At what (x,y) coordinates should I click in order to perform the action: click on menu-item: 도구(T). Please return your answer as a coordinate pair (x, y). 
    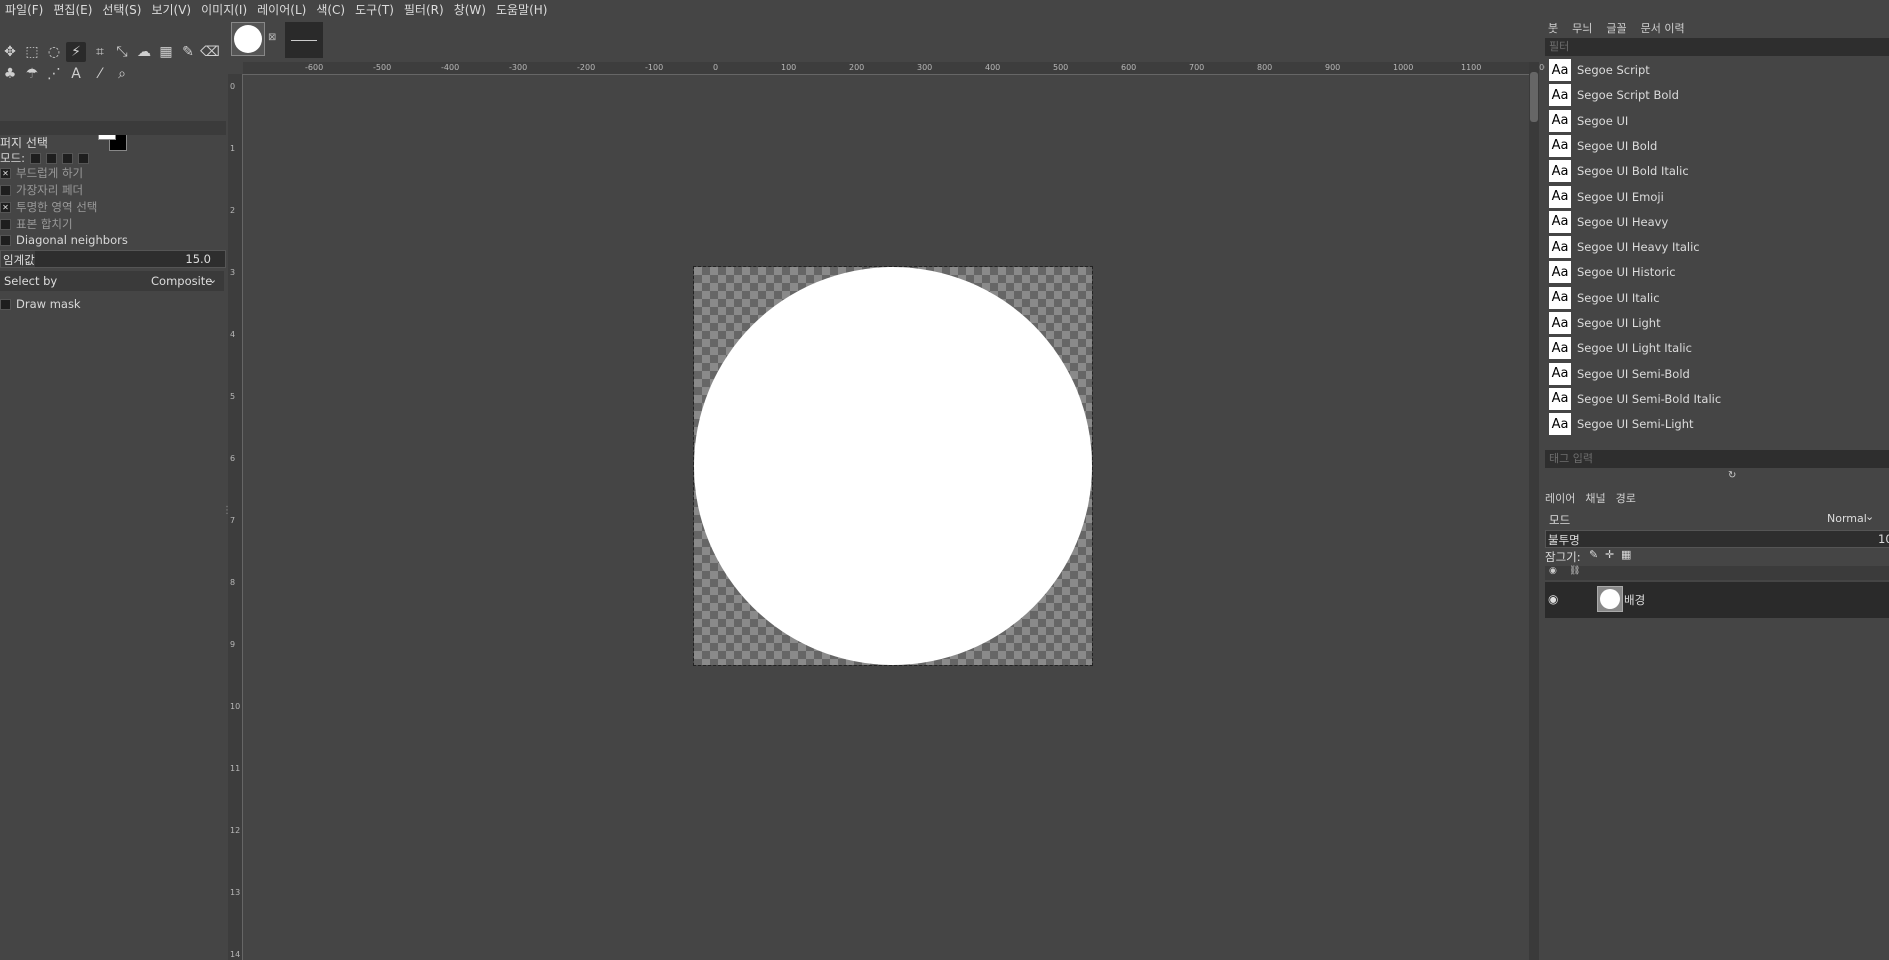
    Looking at the image, I should click on (374, 9).